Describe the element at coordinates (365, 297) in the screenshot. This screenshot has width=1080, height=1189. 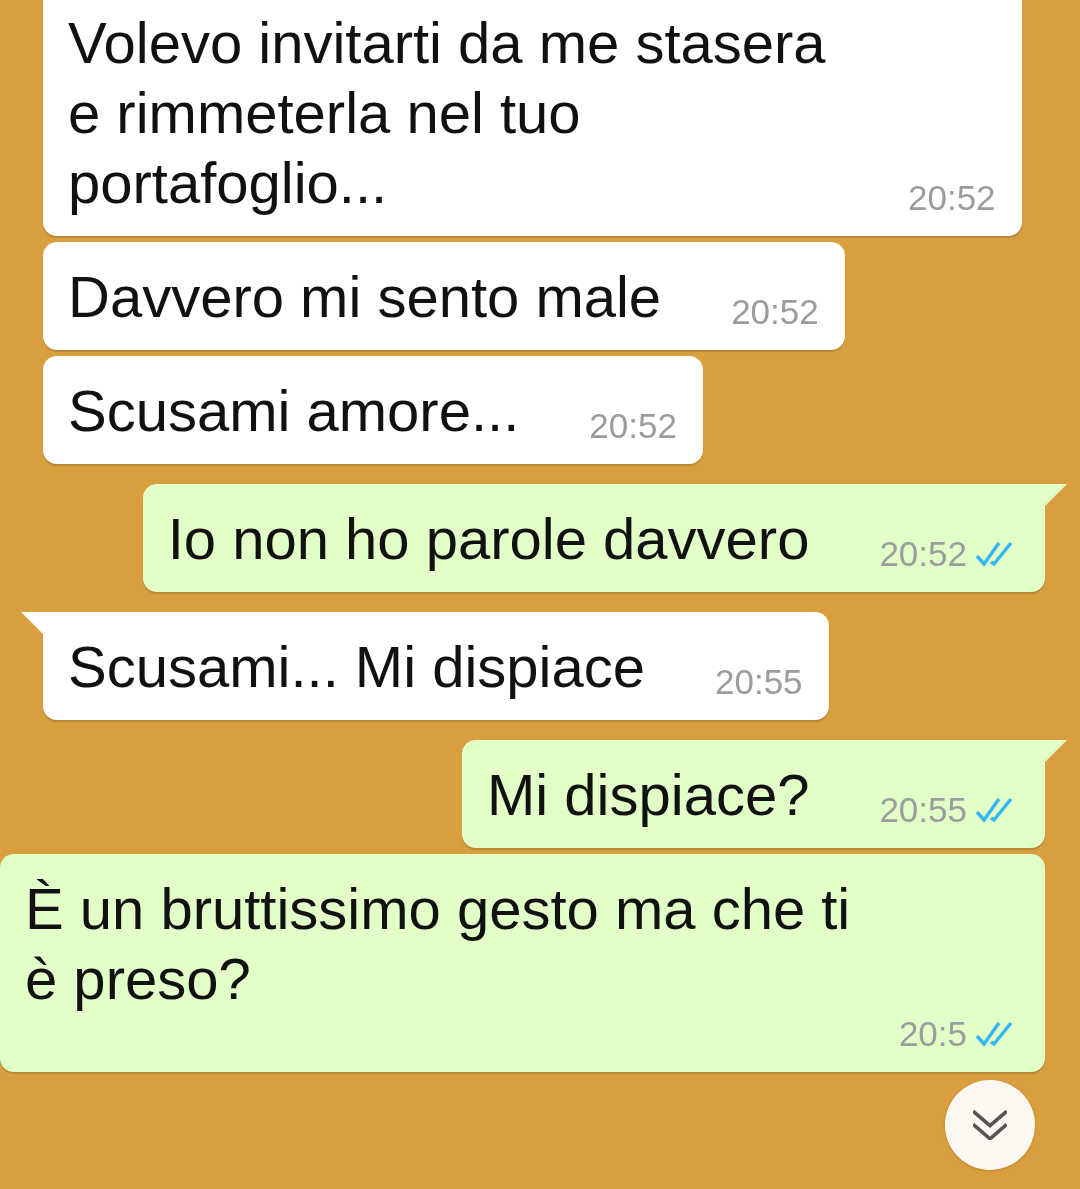
I see `message-text: Davvero mi sento male` at that location.